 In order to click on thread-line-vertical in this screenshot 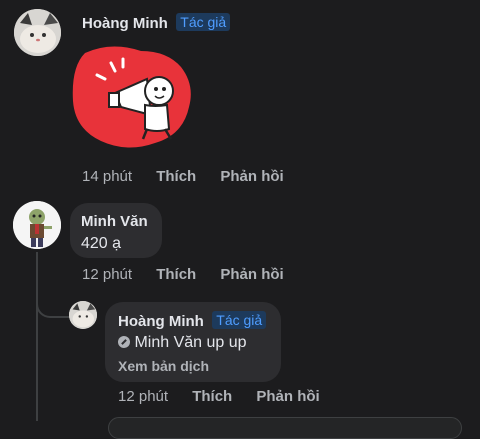, I will do `click(37, 336)`.